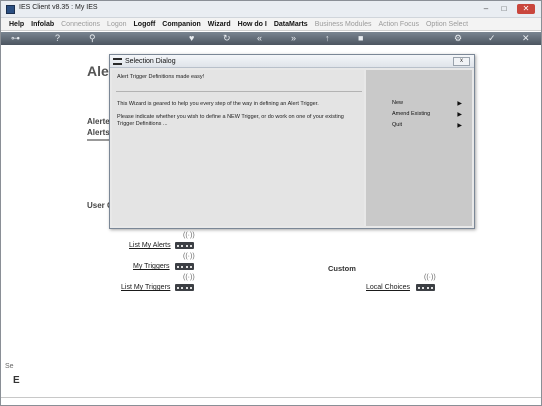 This screenshot has height=406, width=542. What do you see at coordinates (399, 24) in the screenshot?
I see `menu-action-focus: Action Focus` at bounding box center [399, 24].